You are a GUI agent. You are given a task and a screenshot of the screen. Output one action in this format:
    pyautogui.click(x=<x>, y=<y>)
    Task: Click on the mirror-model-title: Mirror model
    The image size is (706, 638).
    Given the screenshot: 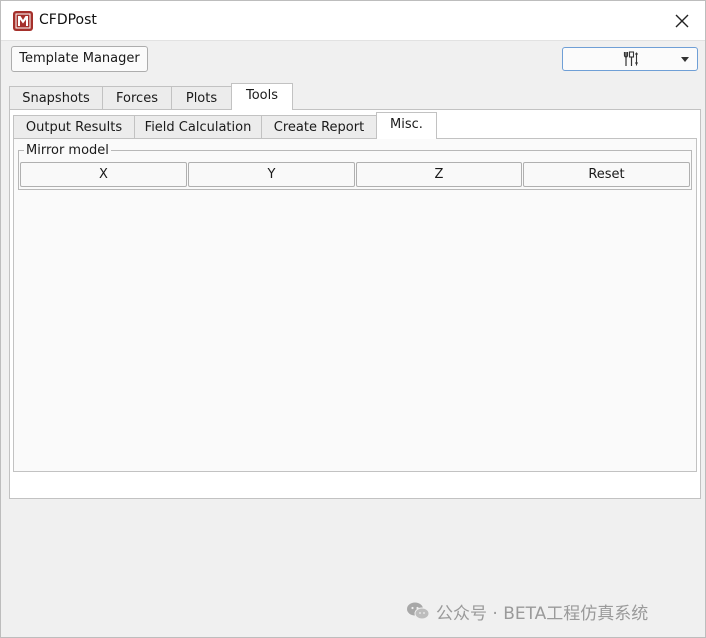 What is the action you would take?
    pyautogui.click(x=67, y=150)
    